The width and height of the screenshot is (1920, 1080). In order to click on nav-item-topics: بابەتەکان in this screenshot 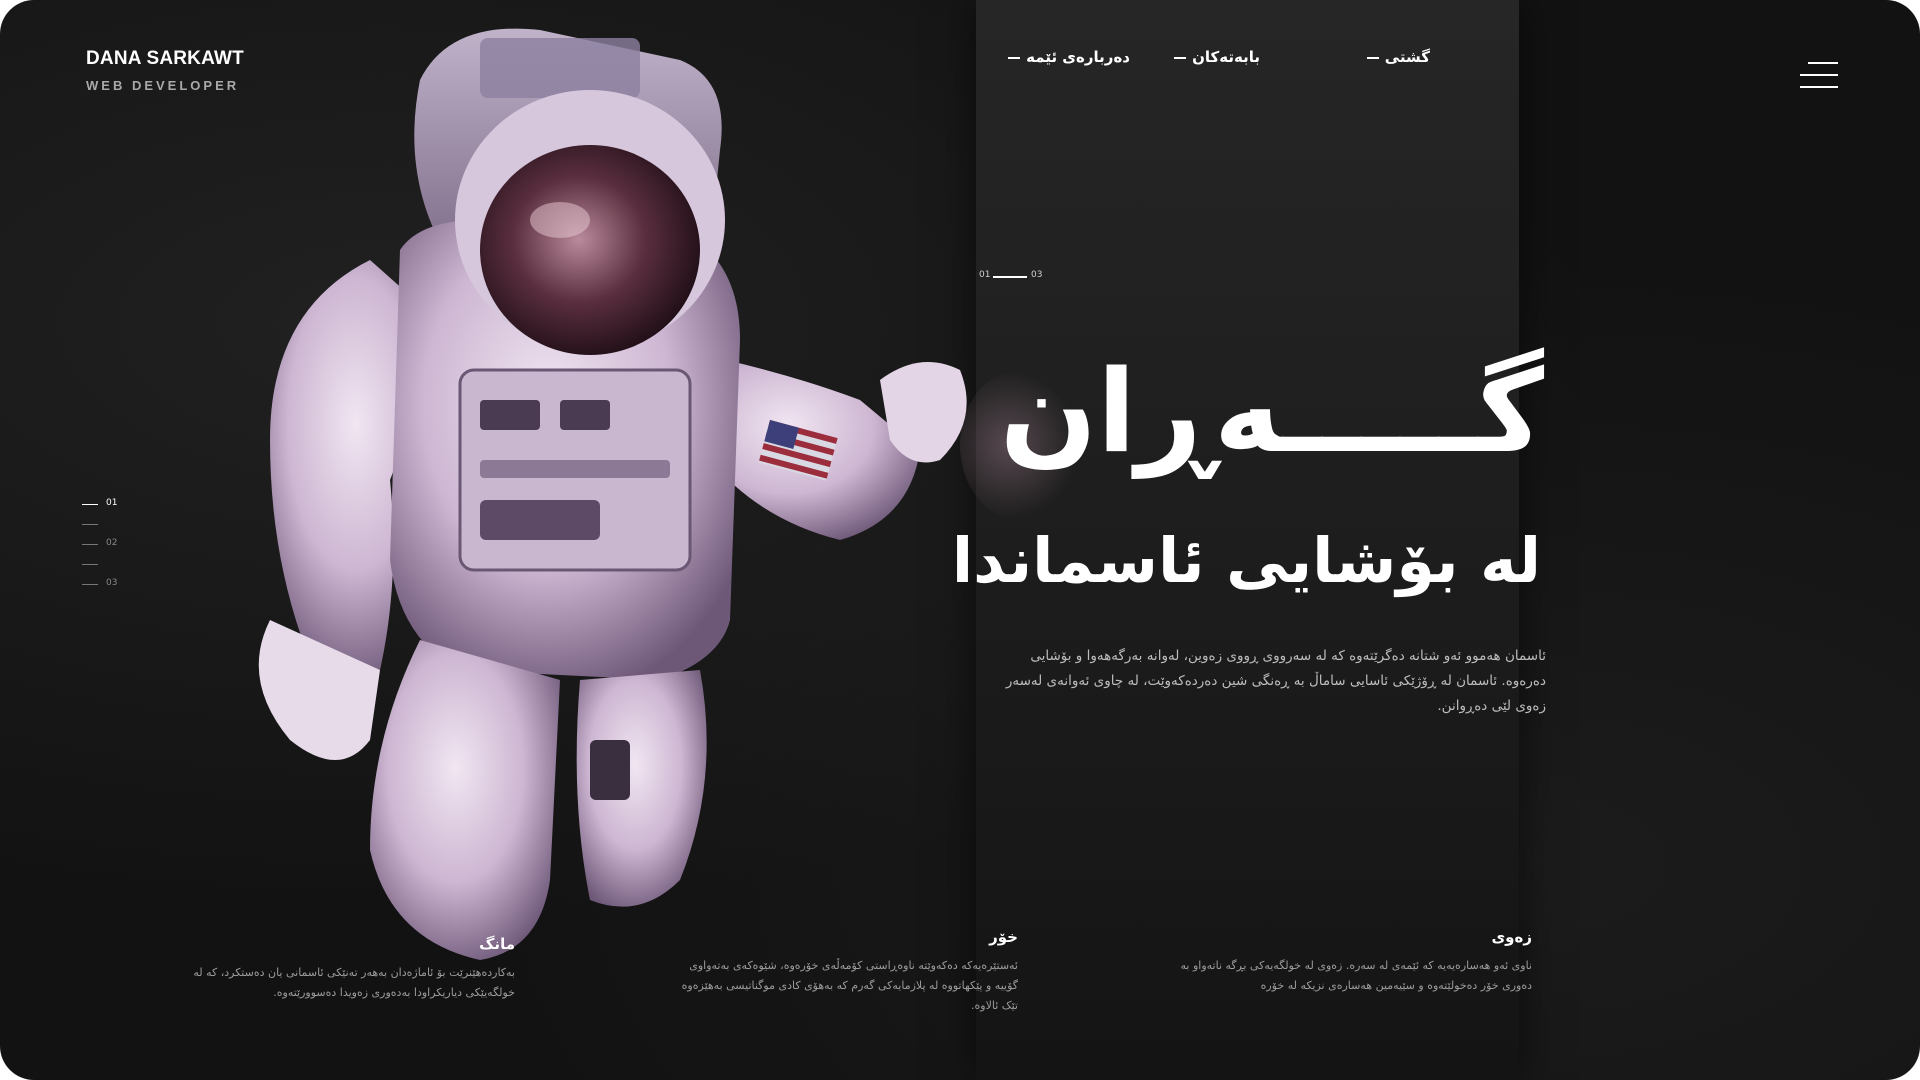, I will do `click(1217, 57)`.